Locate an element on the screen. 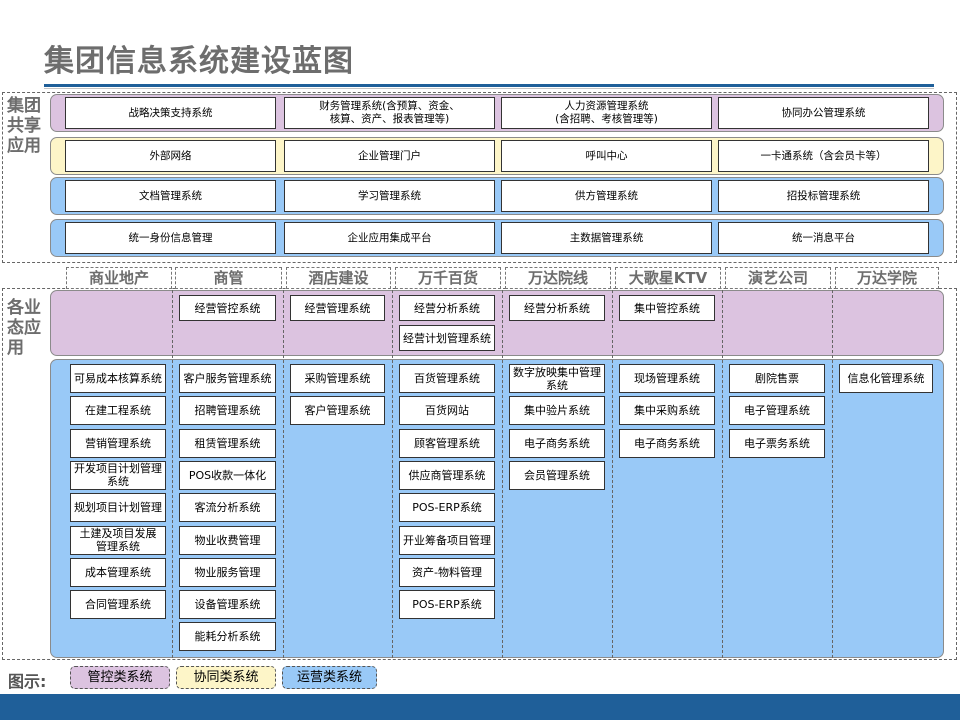 This screenshot has width=960, height=720. shared-system-box: 一卡通系统（含会员卡等） is located at coordinates (823, 156).